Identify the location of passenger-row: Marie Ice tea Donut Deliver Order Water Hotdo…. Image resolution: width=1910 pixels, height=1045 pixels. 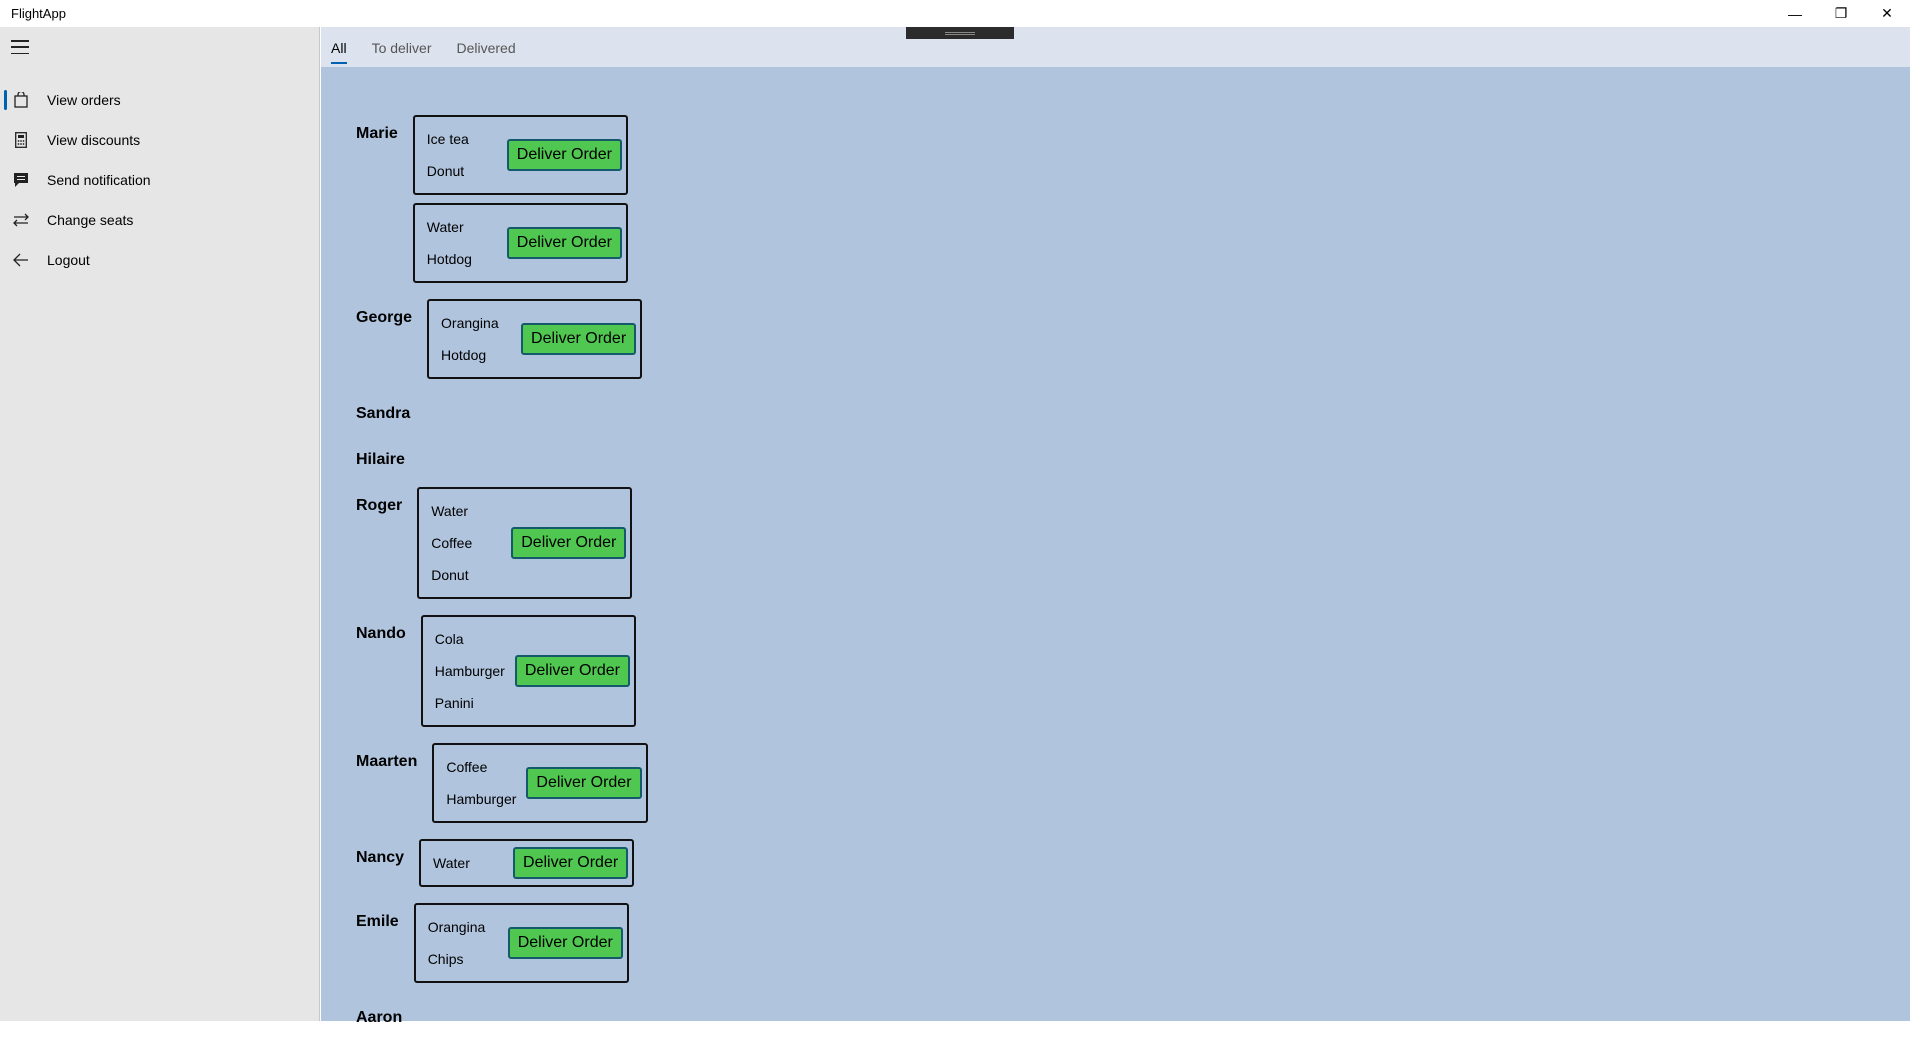
(502, 203).